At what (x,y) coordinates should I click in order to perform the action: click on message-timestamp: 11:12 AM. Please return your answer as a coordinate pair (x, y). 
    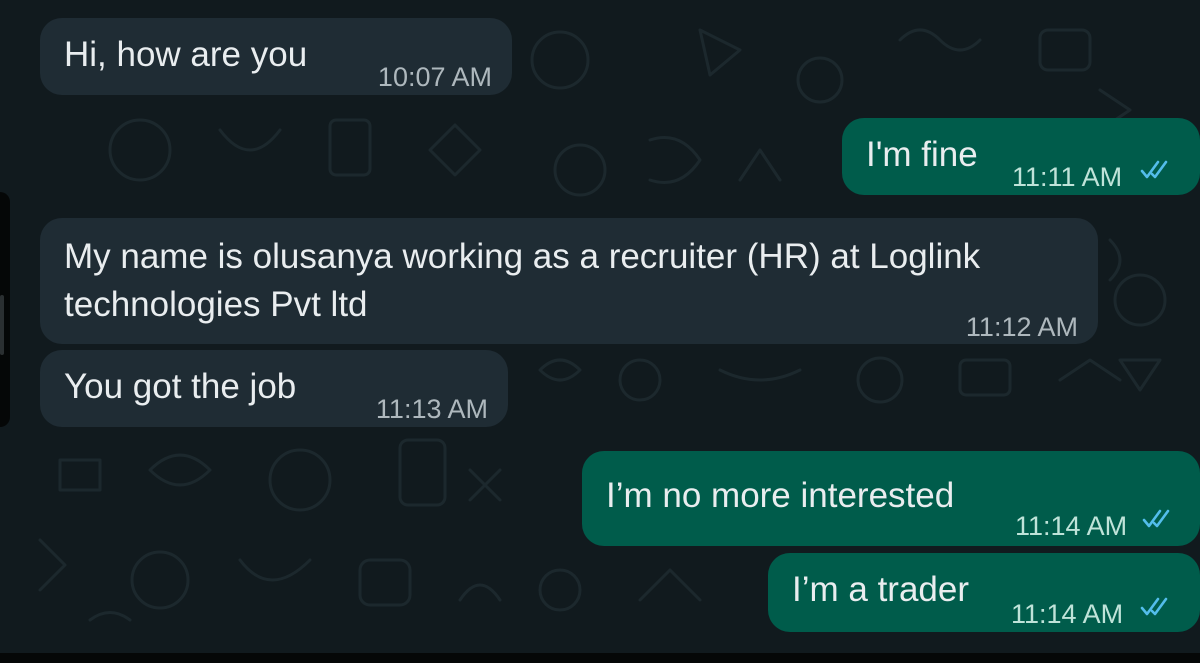
    Looking at the image, I should click on (1021, 327).